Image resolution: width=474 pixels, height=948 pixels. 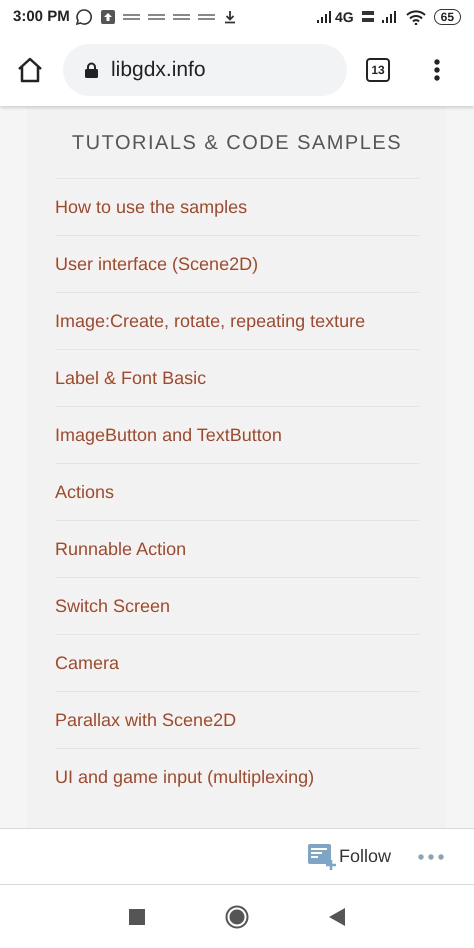 I want to click on tutorial-link: ImageButton and TextButton, so click(x=168, y=435).